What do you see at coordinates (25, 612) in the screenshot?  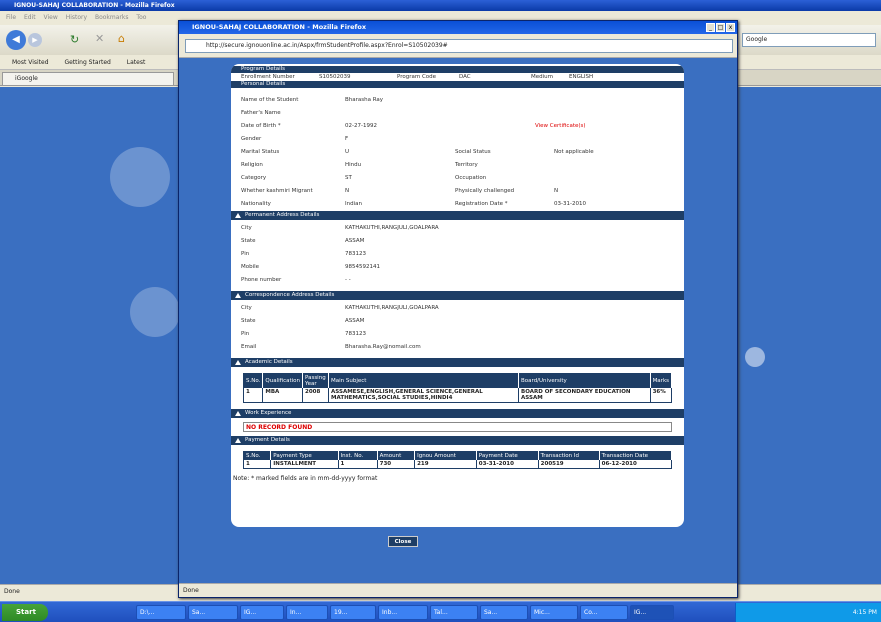 I see `start-button: Start` at bounding box center [25, 612].